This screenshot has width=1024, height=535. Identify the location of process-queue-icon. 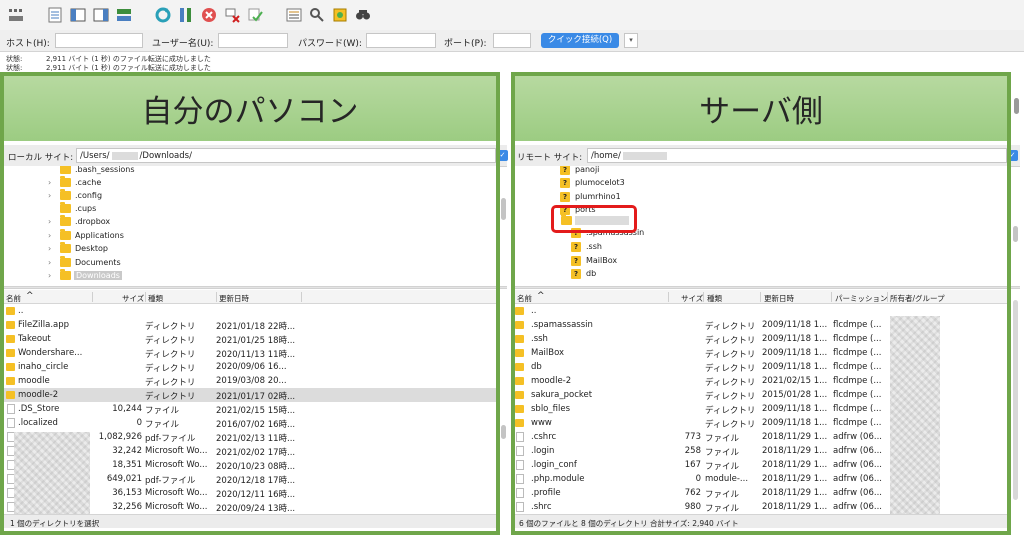
(186, 15).